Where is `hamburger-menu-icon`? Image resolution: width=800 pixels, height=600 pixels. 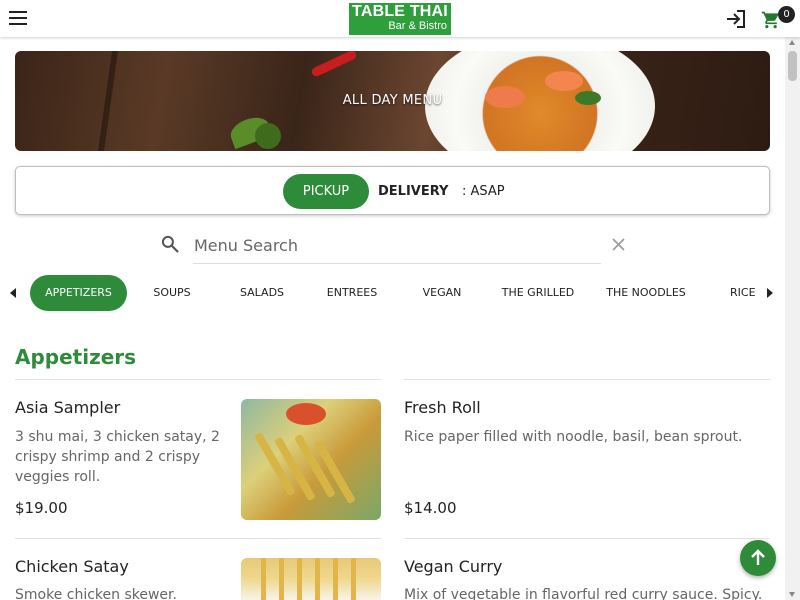
hamburger-menu-icon is located at coordinates (18, 18).